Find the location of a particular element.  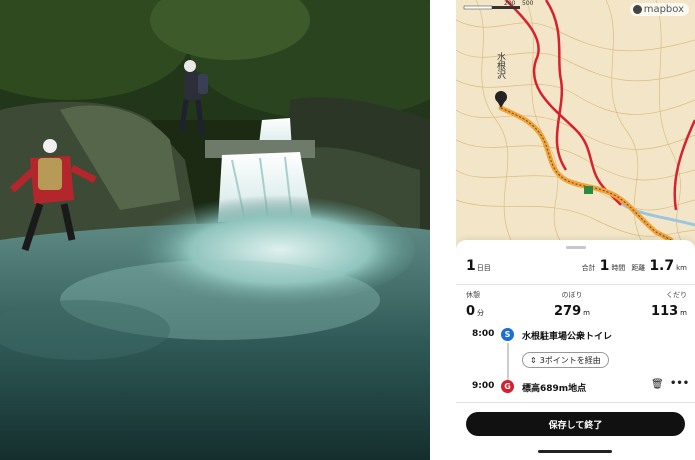

stat-descent: くだり 113 m is located at coordinates (669, 304).